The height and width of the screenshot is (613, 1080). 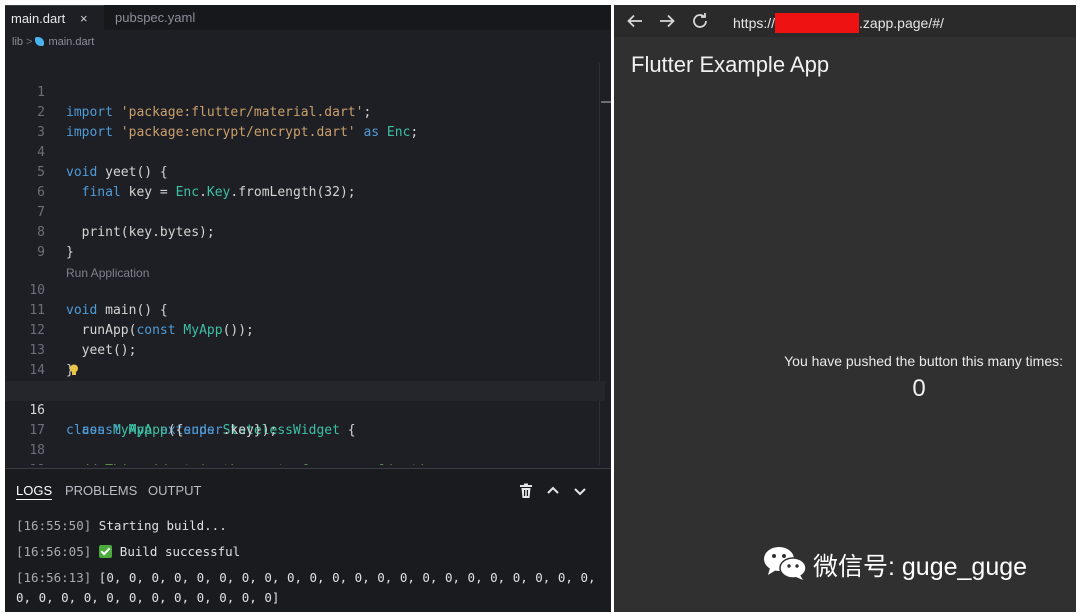 I want to click on code-line: 8 }, so click(x=305, y=231).